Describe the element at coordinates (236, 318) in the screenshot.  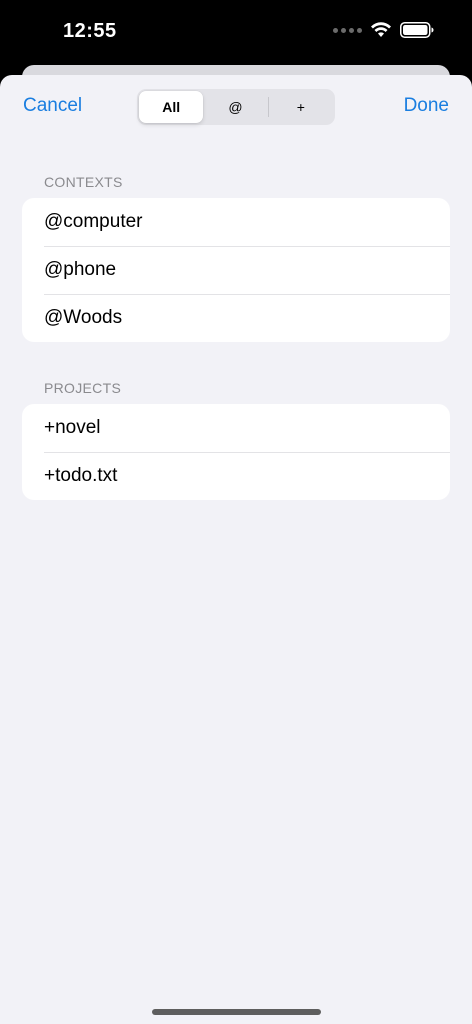
I see `context-item-woods: @Woods` at that location.